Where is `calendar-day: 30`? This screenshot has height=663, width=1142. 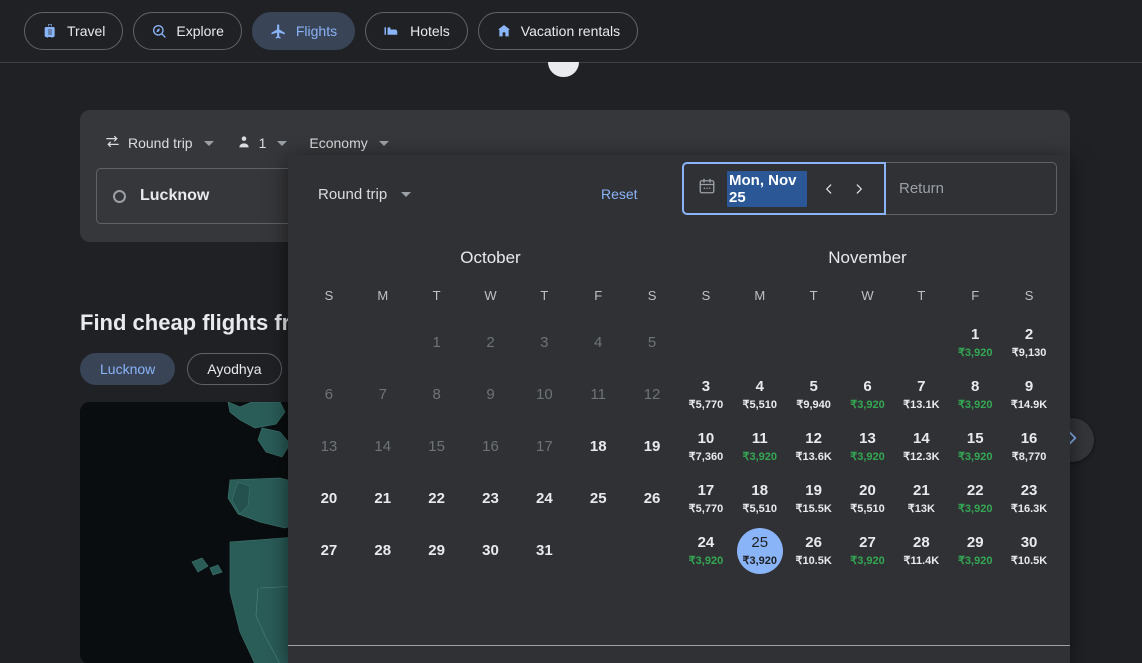 calendar-day: 30 is located at coordinates (491, 551).